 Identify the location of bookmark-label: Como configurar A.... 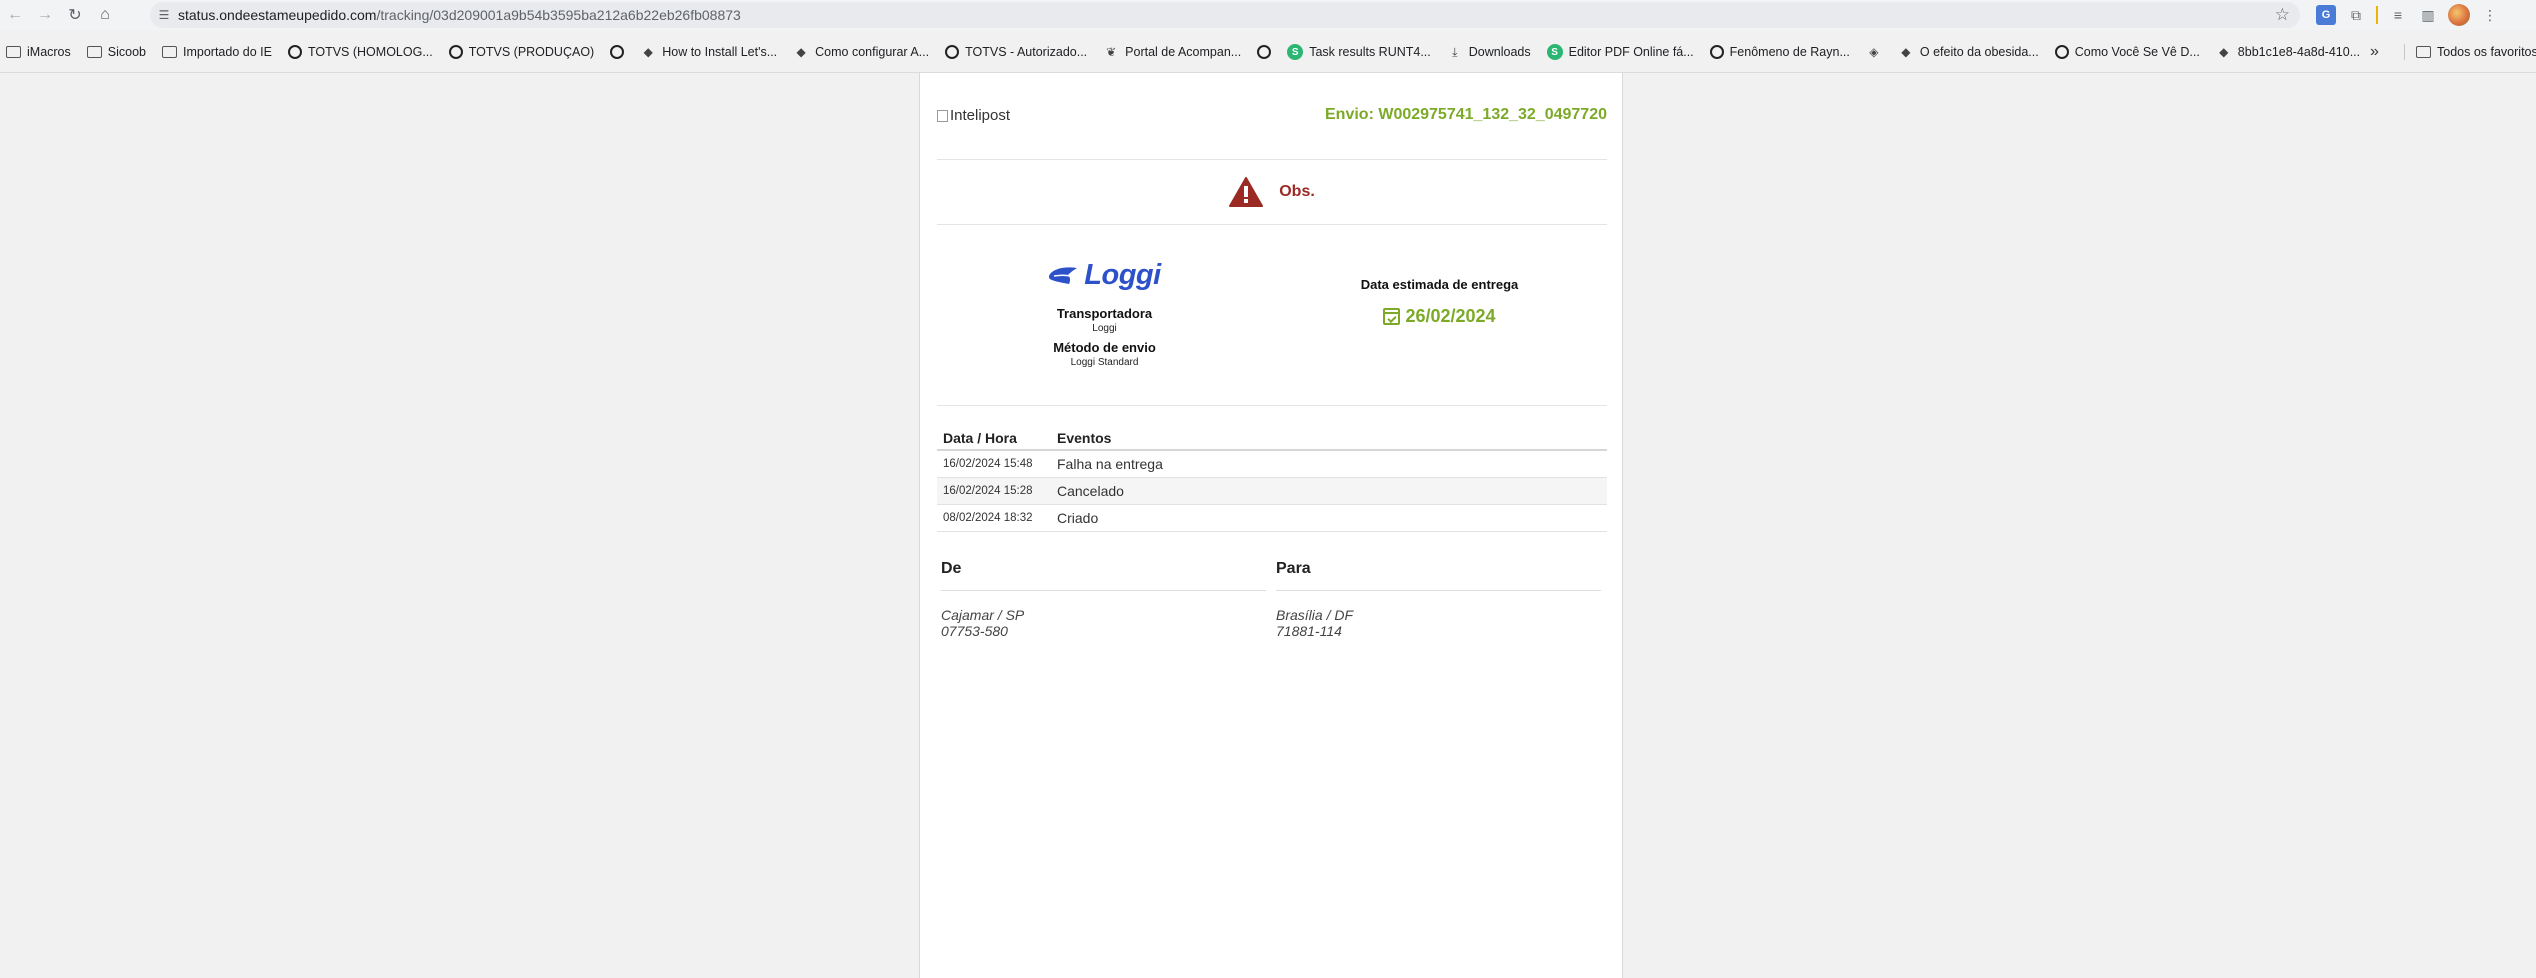
(872, 52).